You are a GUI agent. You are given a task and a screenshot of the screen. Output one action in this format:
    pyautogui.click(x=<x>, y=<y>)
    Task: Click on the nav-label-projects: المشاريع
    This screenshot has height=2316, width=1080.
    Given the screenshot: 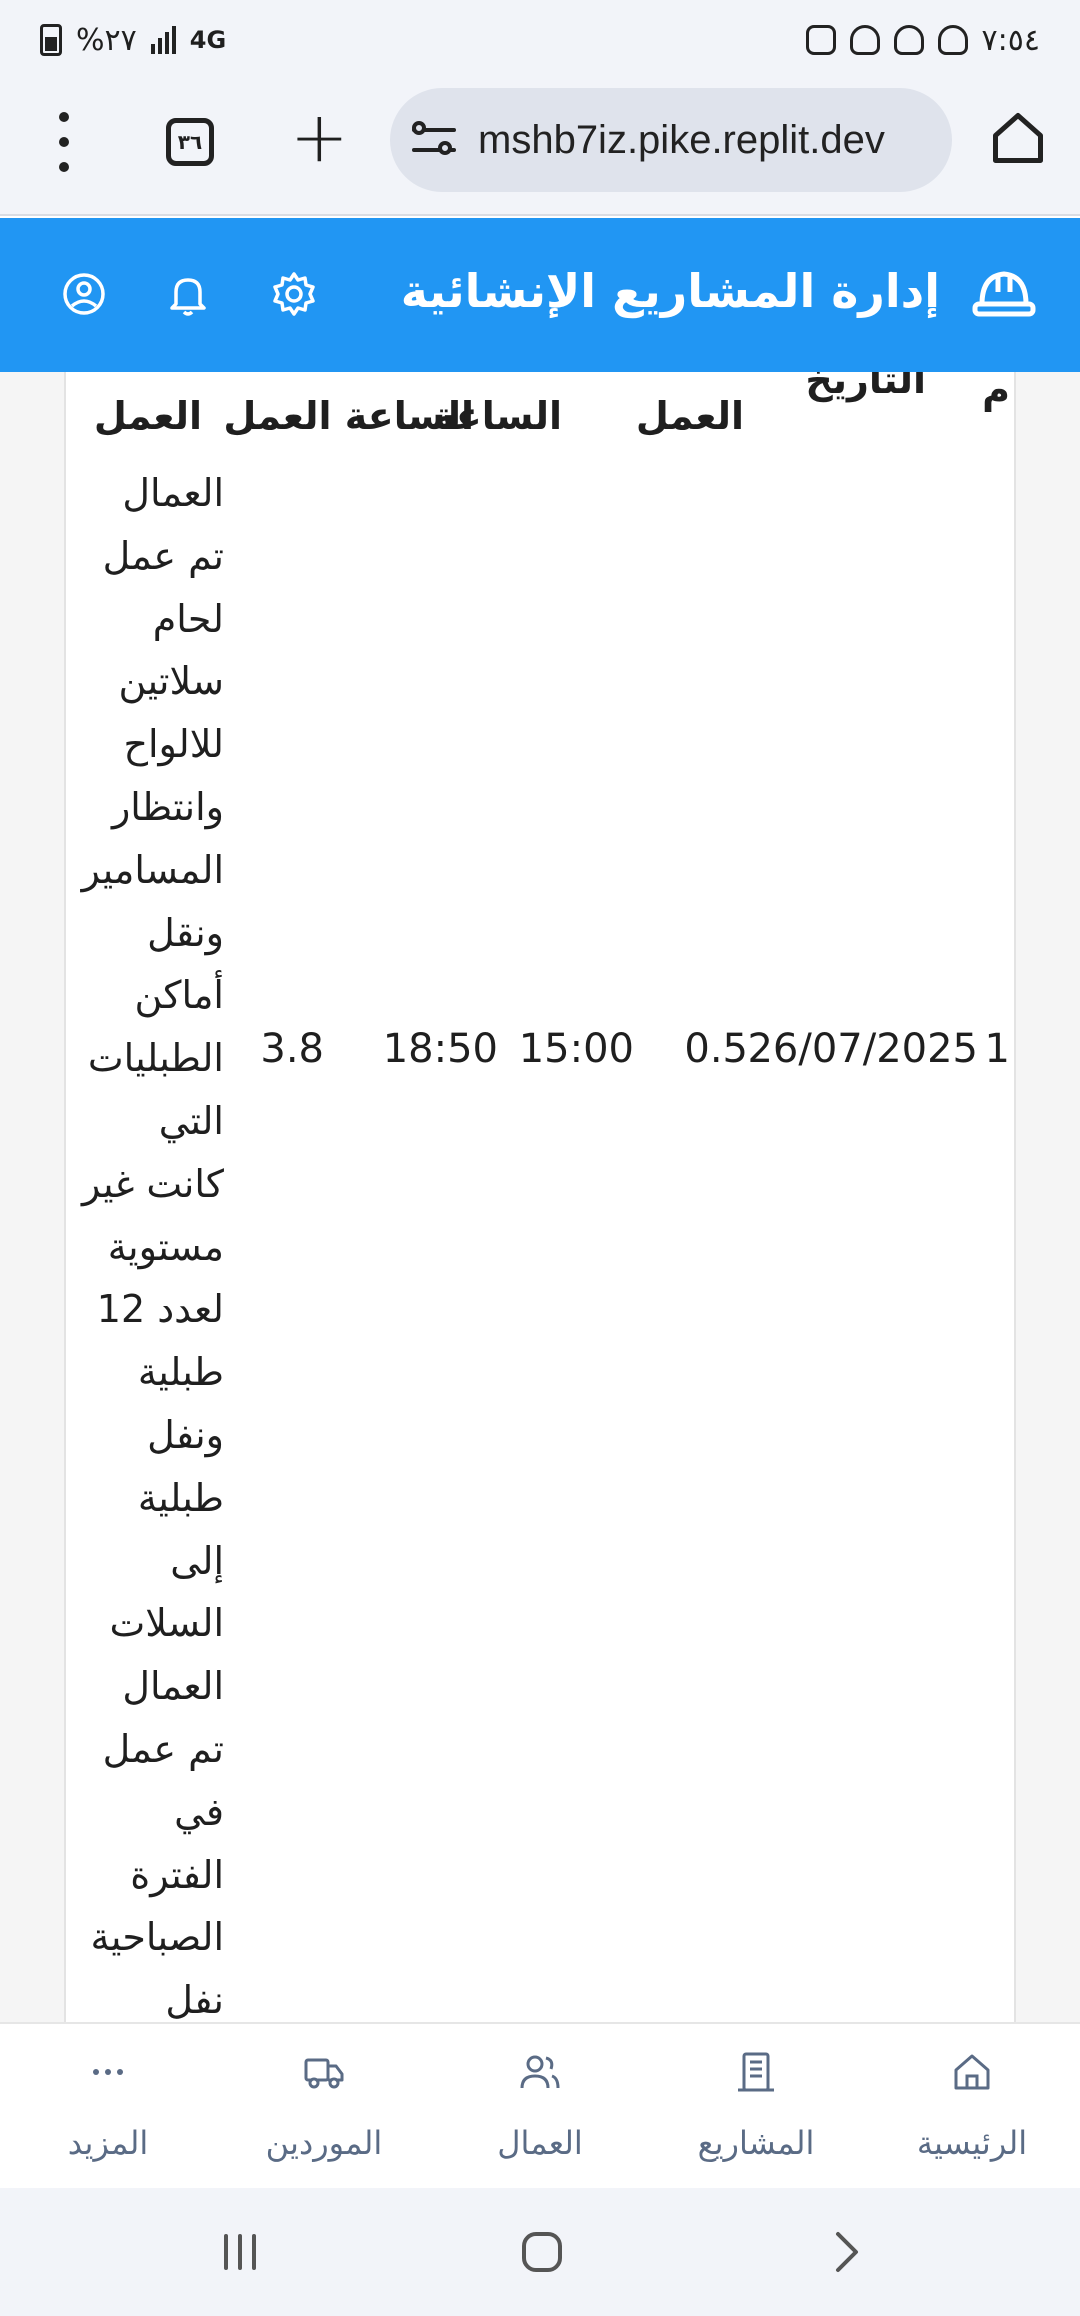 What is the action you would take?
    pyautogui.click(x=756, y=2143)
    